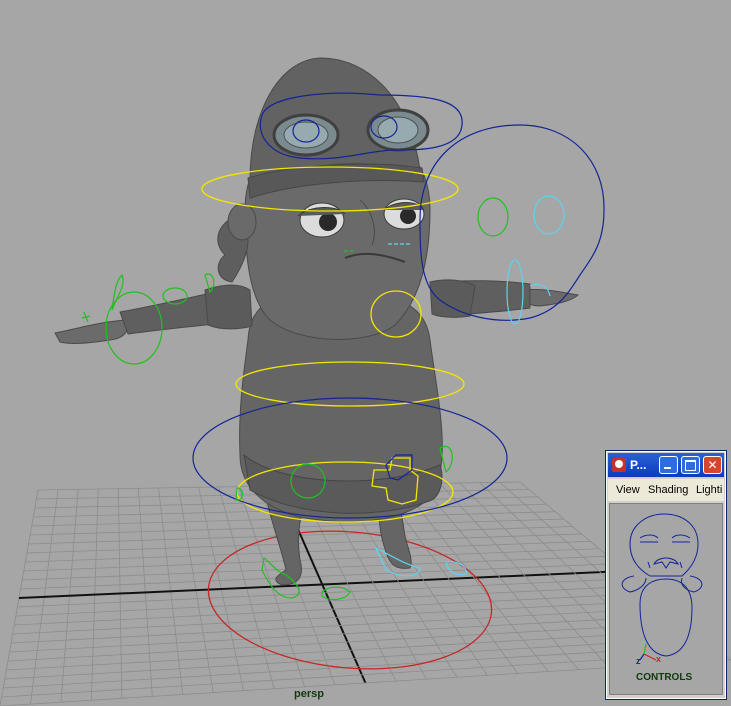 This screenshot has height=706, width=731. What do you see at coordinates (549, 215) in the screenshot?
I see `right-eye-cyan-control` at bounding box center [549, 215].